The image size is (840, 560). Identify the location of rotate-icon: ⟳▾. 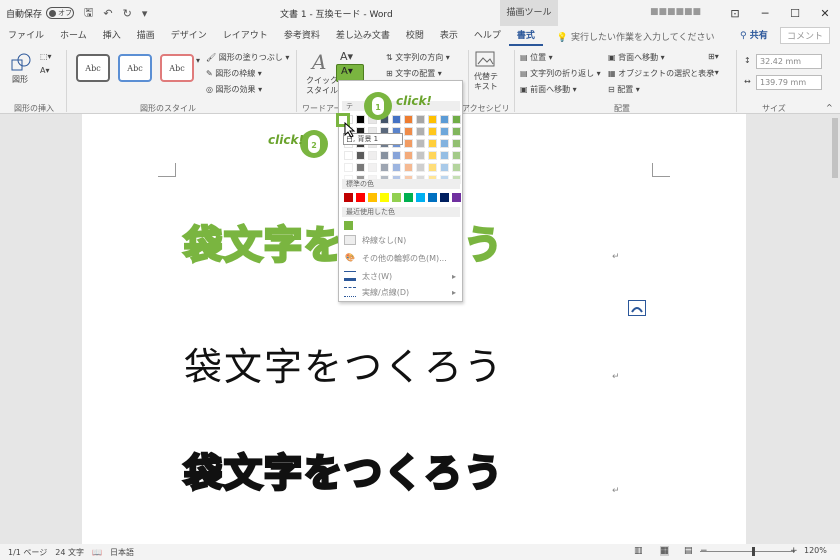
(713, 72).